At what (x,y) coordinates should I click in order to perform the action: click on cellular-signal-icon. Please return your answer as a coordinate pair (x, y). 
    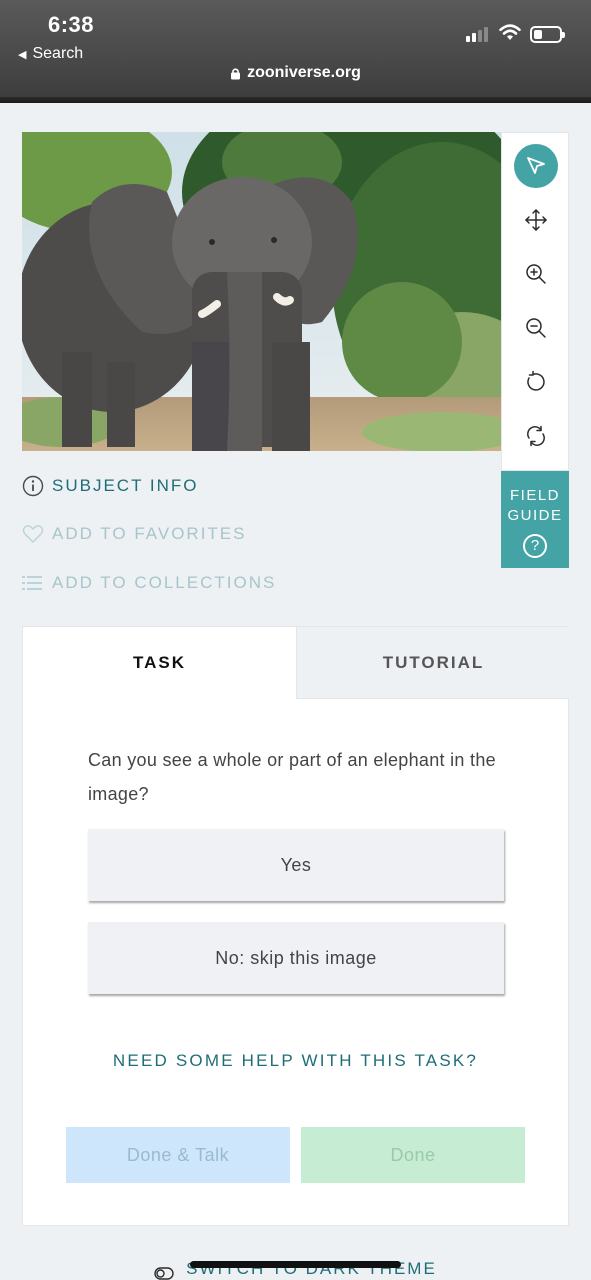
    Looking at the image, I should click on (477, 34).